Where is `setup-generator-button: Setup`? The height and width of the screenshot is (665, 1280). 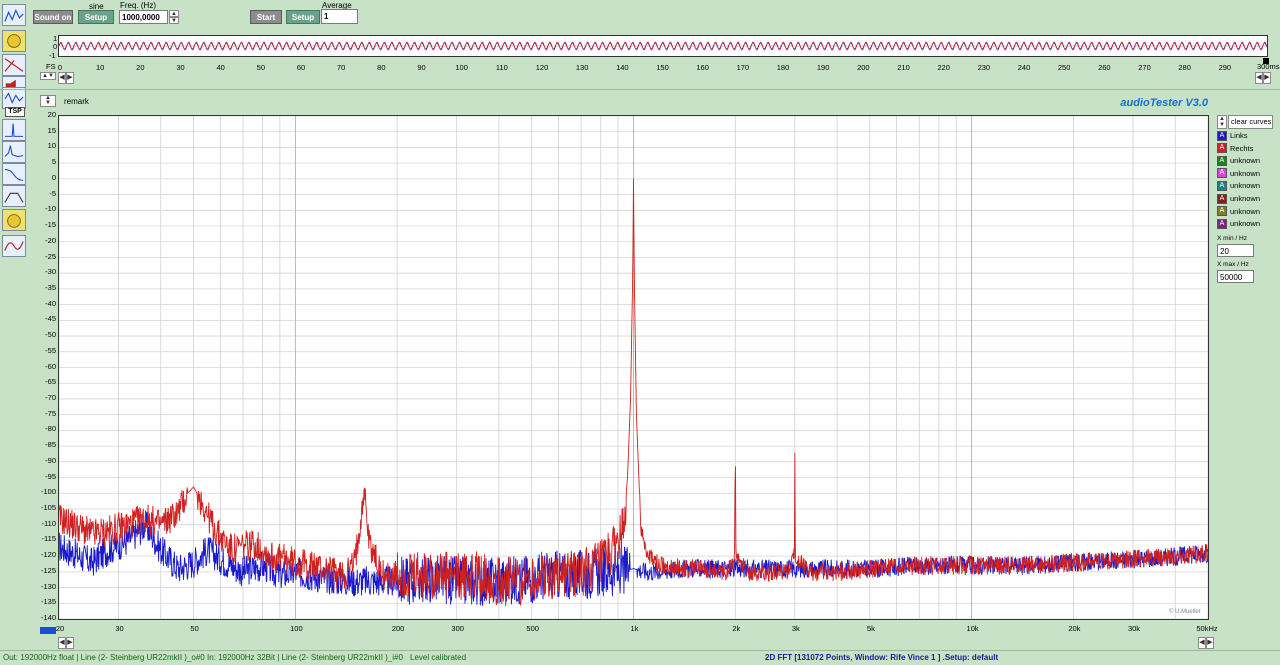
setup-generator-button: Setup is located at coordinates (96, 17).